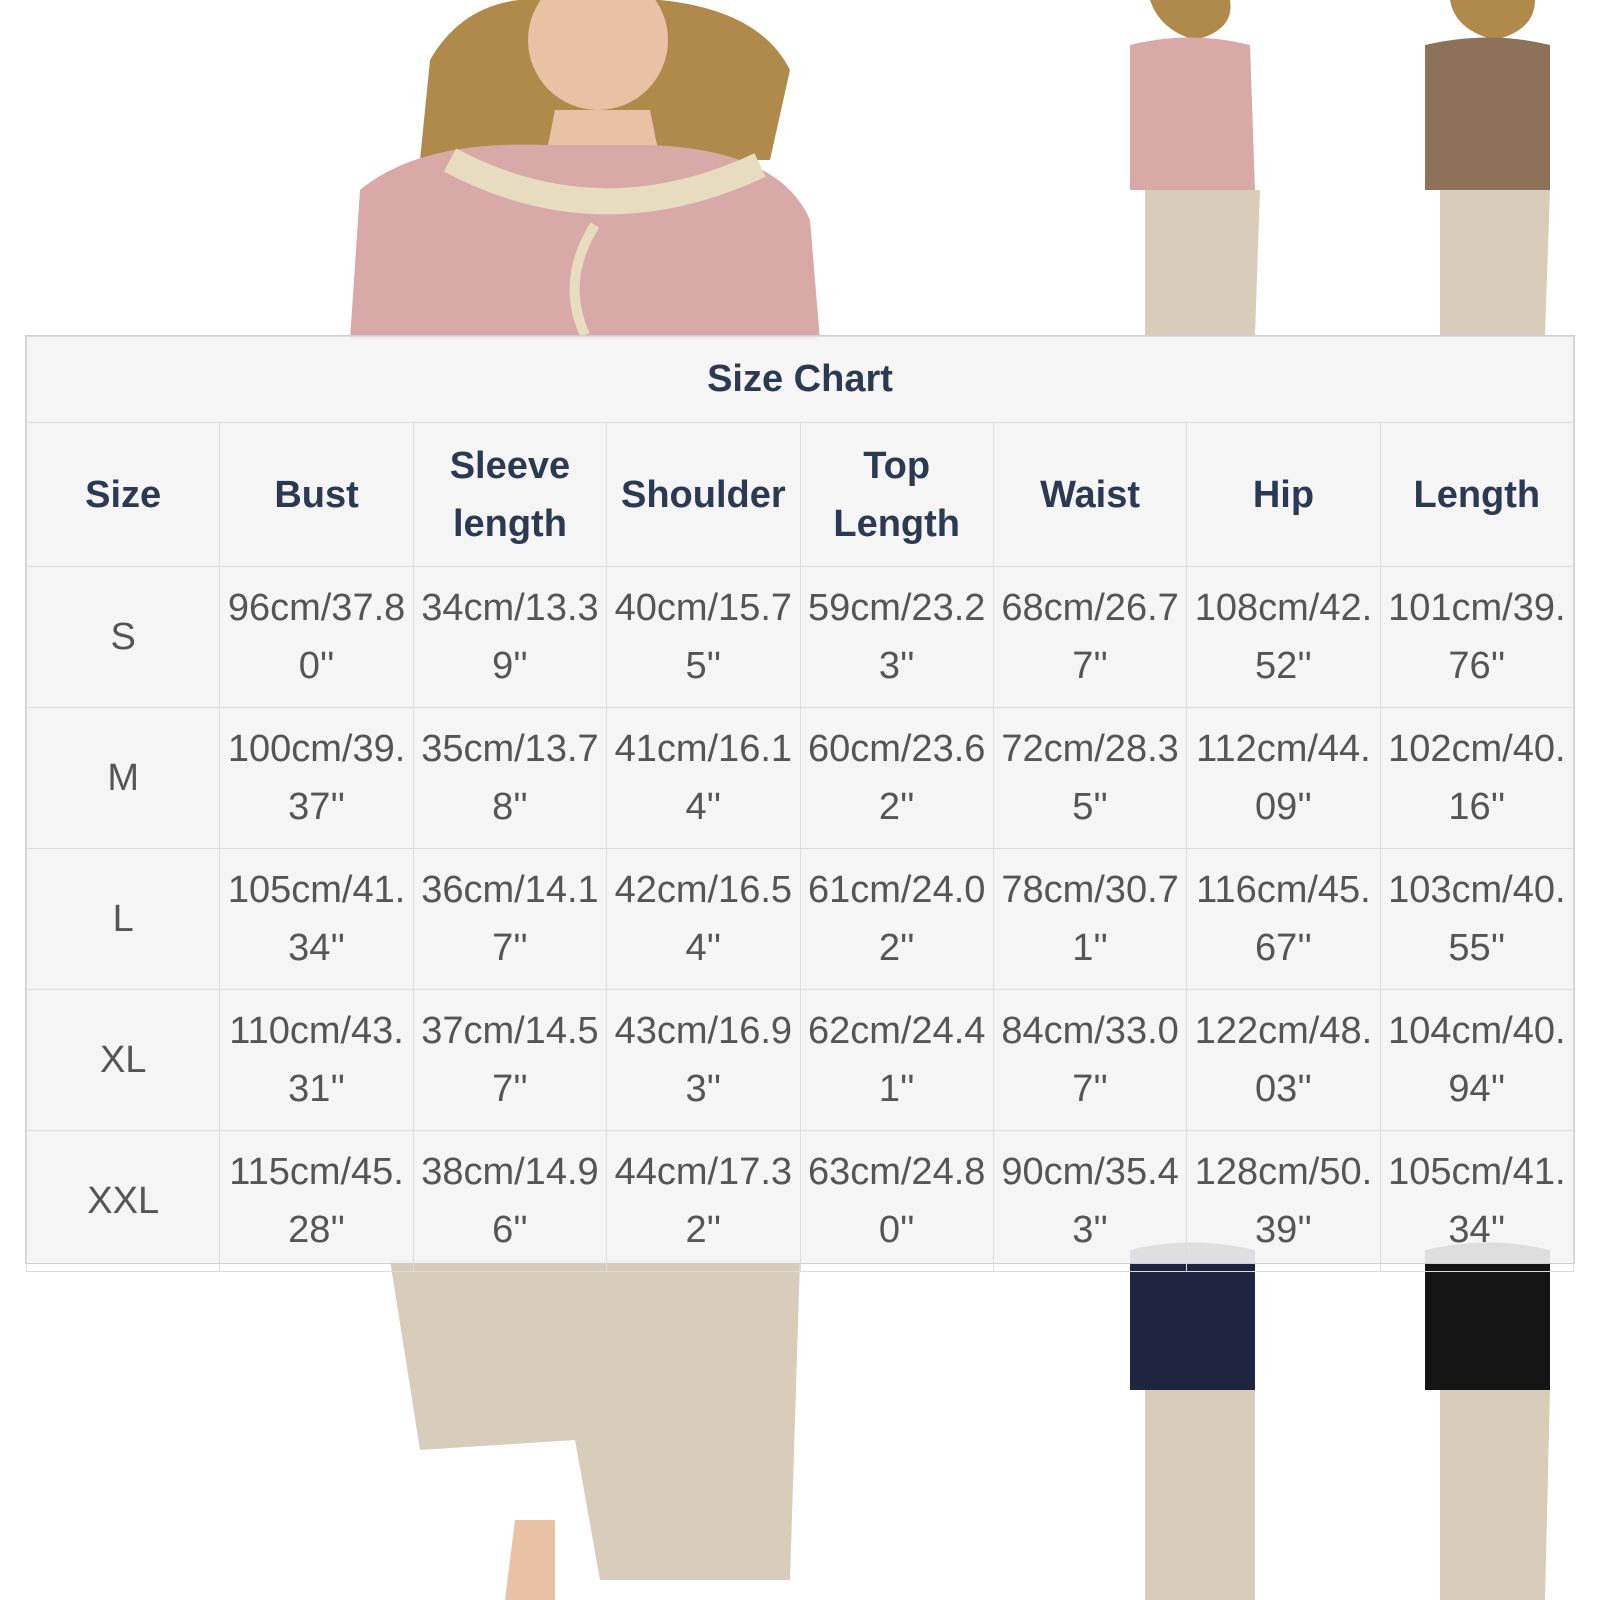 Image resolution: width=1600 pixels, height=1600 pixels. What do you see at coordinates (703, 1201) in the screenshot?
I see `measurement-cell: 44cm/17.32''` at bounding box center [703, 1201].